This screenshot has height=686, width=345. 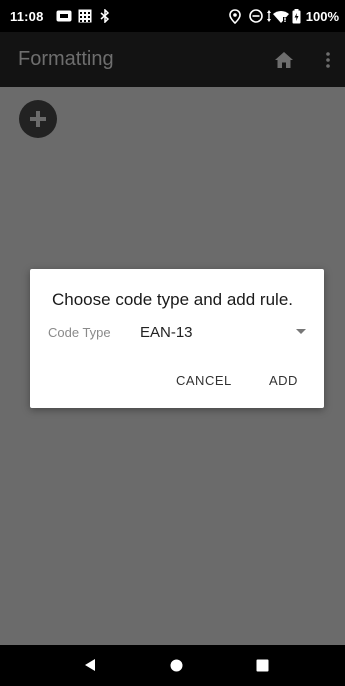 What do you see at coordinates (105, 16) in the screenshot?
I see `bluetooth-icon` at bounding box center [105, 16].